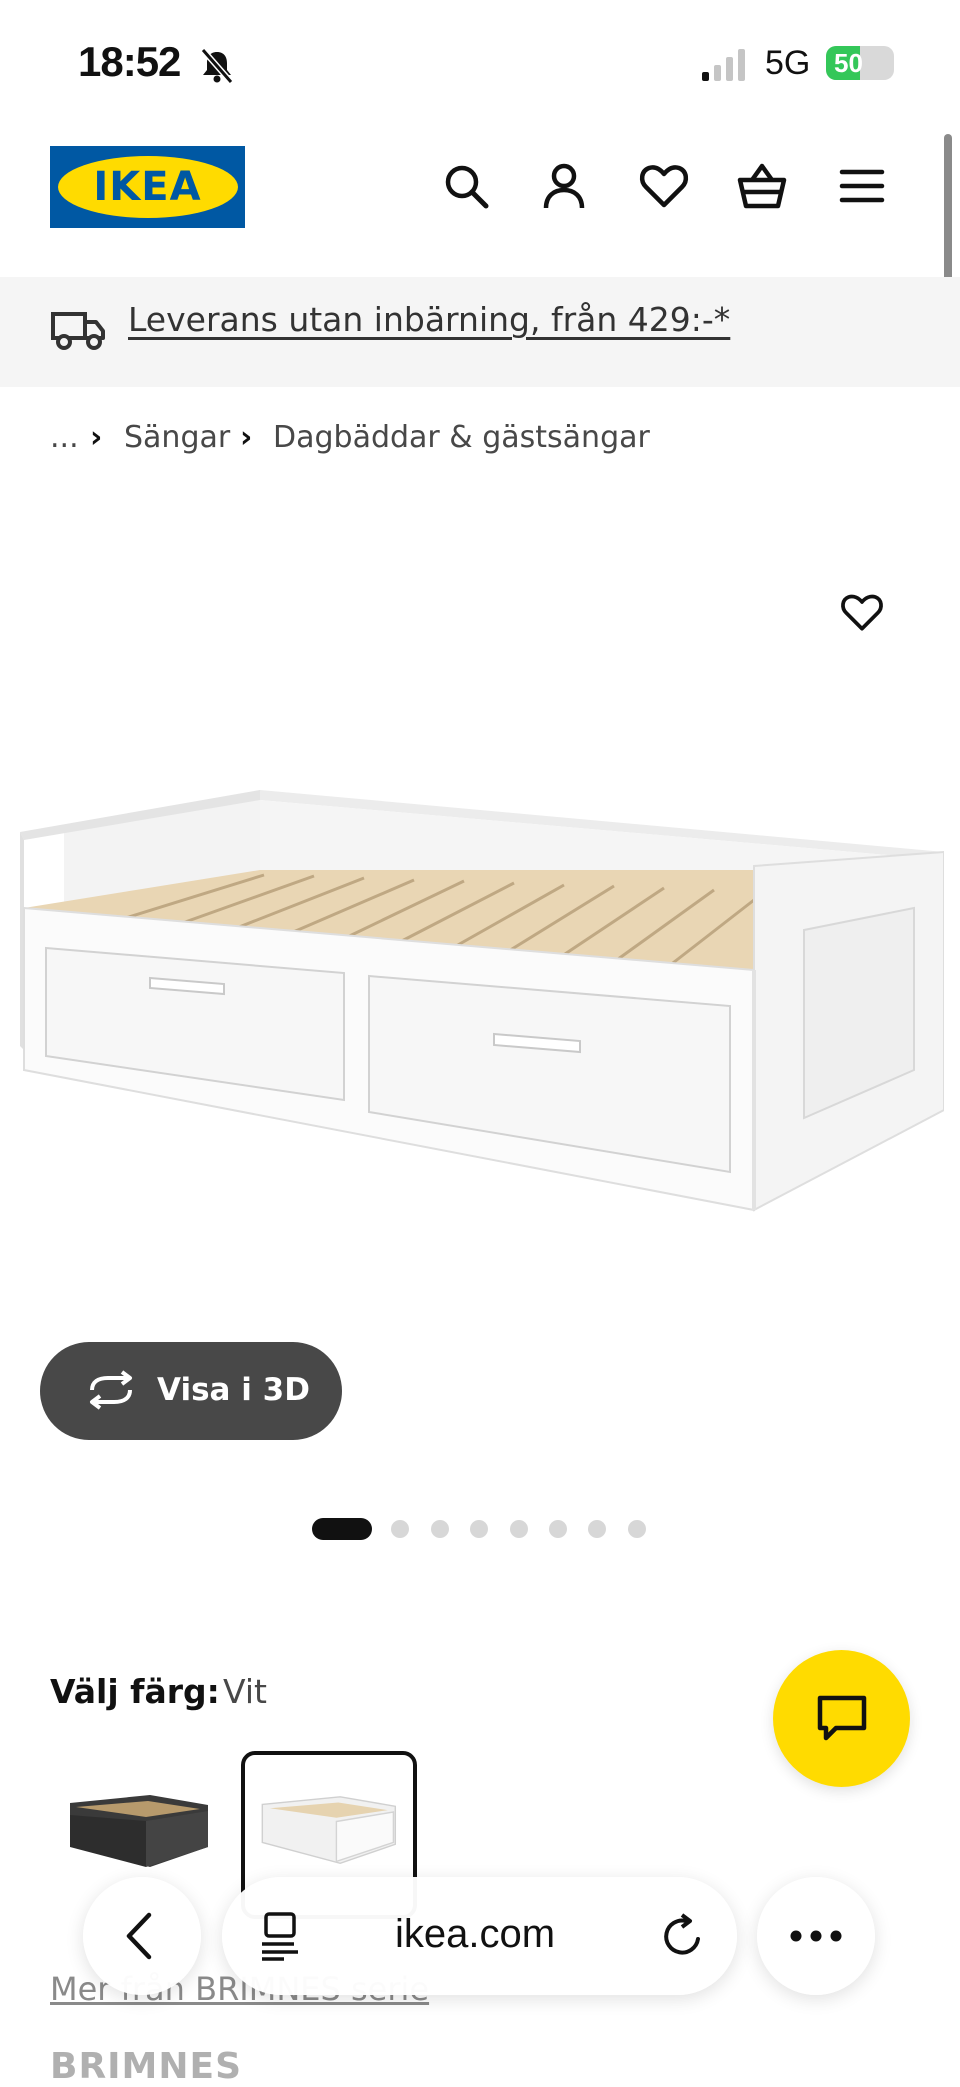  I want to click on reload-icon, so click(683, 1936).